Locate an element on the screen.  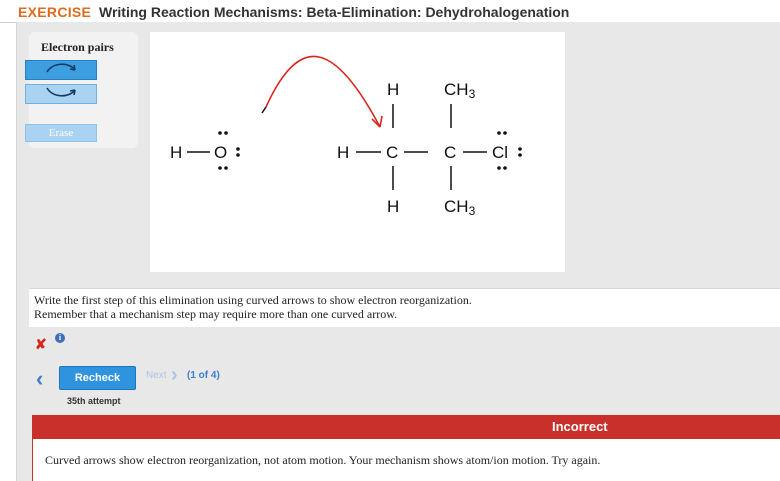
atom-h-c1-top: H is located at coordinates (393, 89).